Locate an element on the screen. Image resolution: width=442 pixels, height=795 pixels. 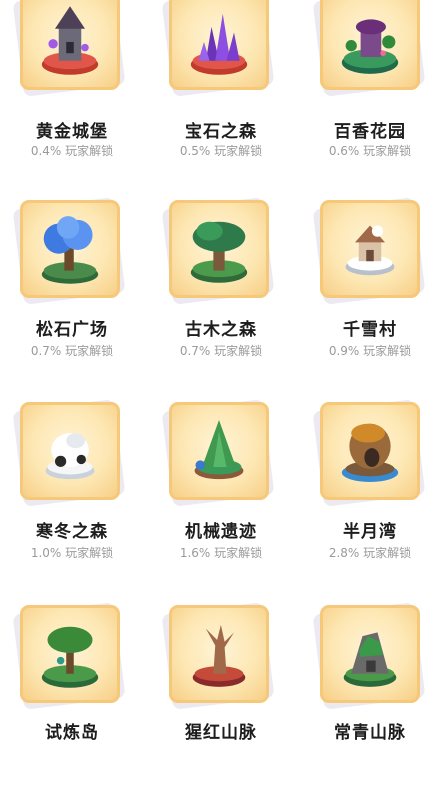
map-name: 试炼岛 is located at coordinates (72, 733).